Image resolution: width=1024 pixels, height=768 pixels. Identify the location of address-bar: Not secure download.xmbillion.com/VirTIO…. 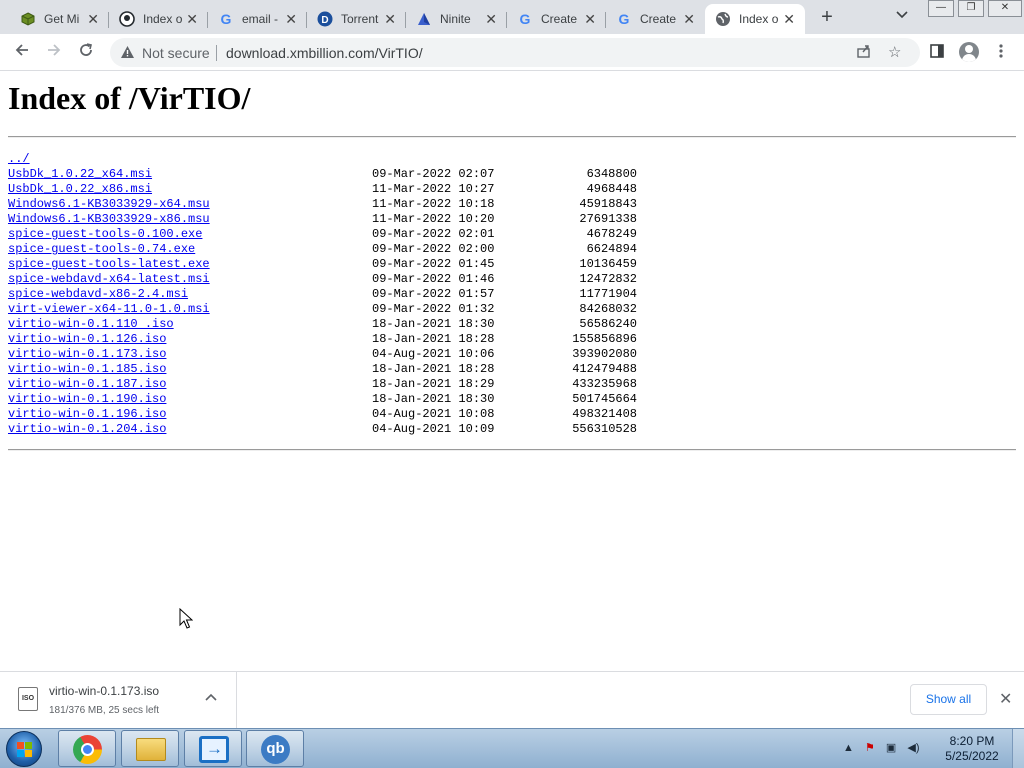
(515, 52).